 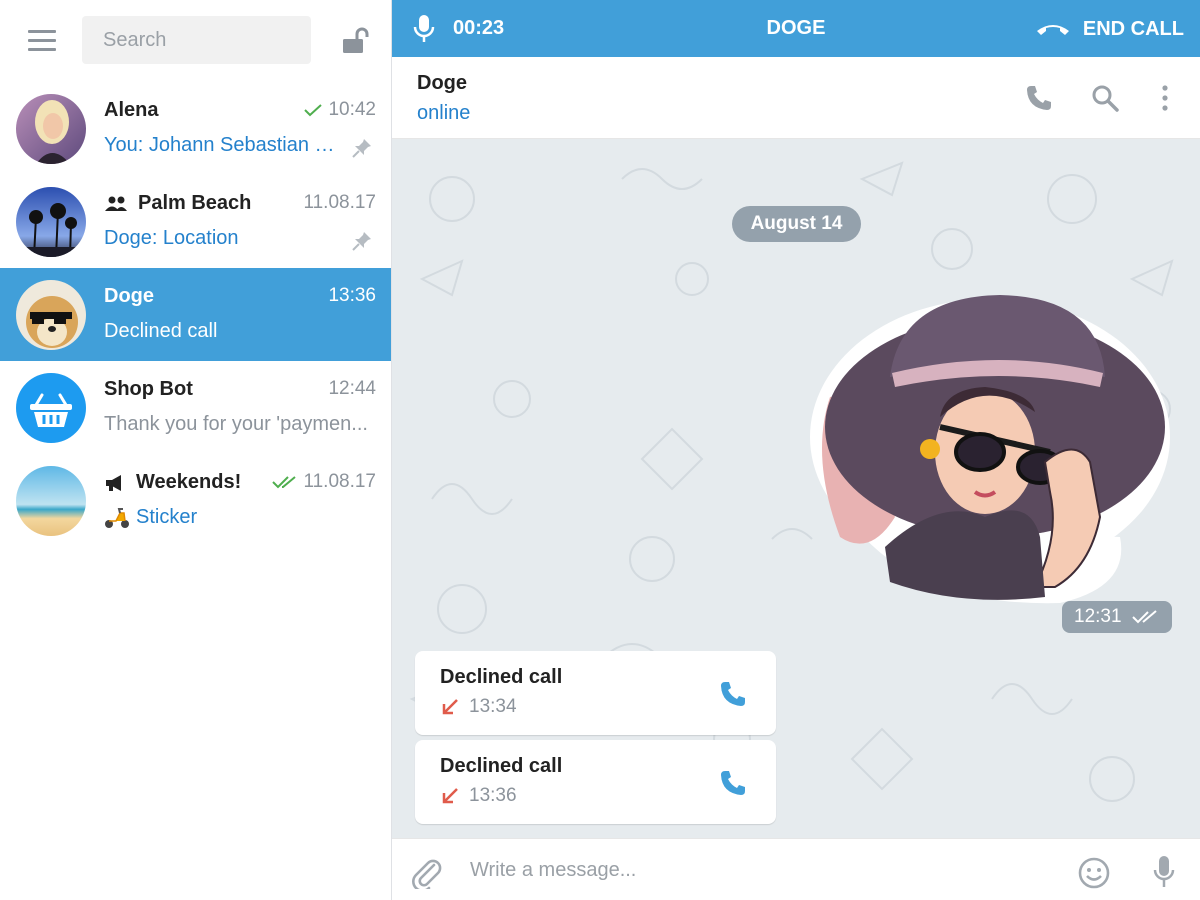 What do you see at coordinates (352, 388) in the screenshot?
I see `chat-time: 12:44` at bounding box center [352, 388].